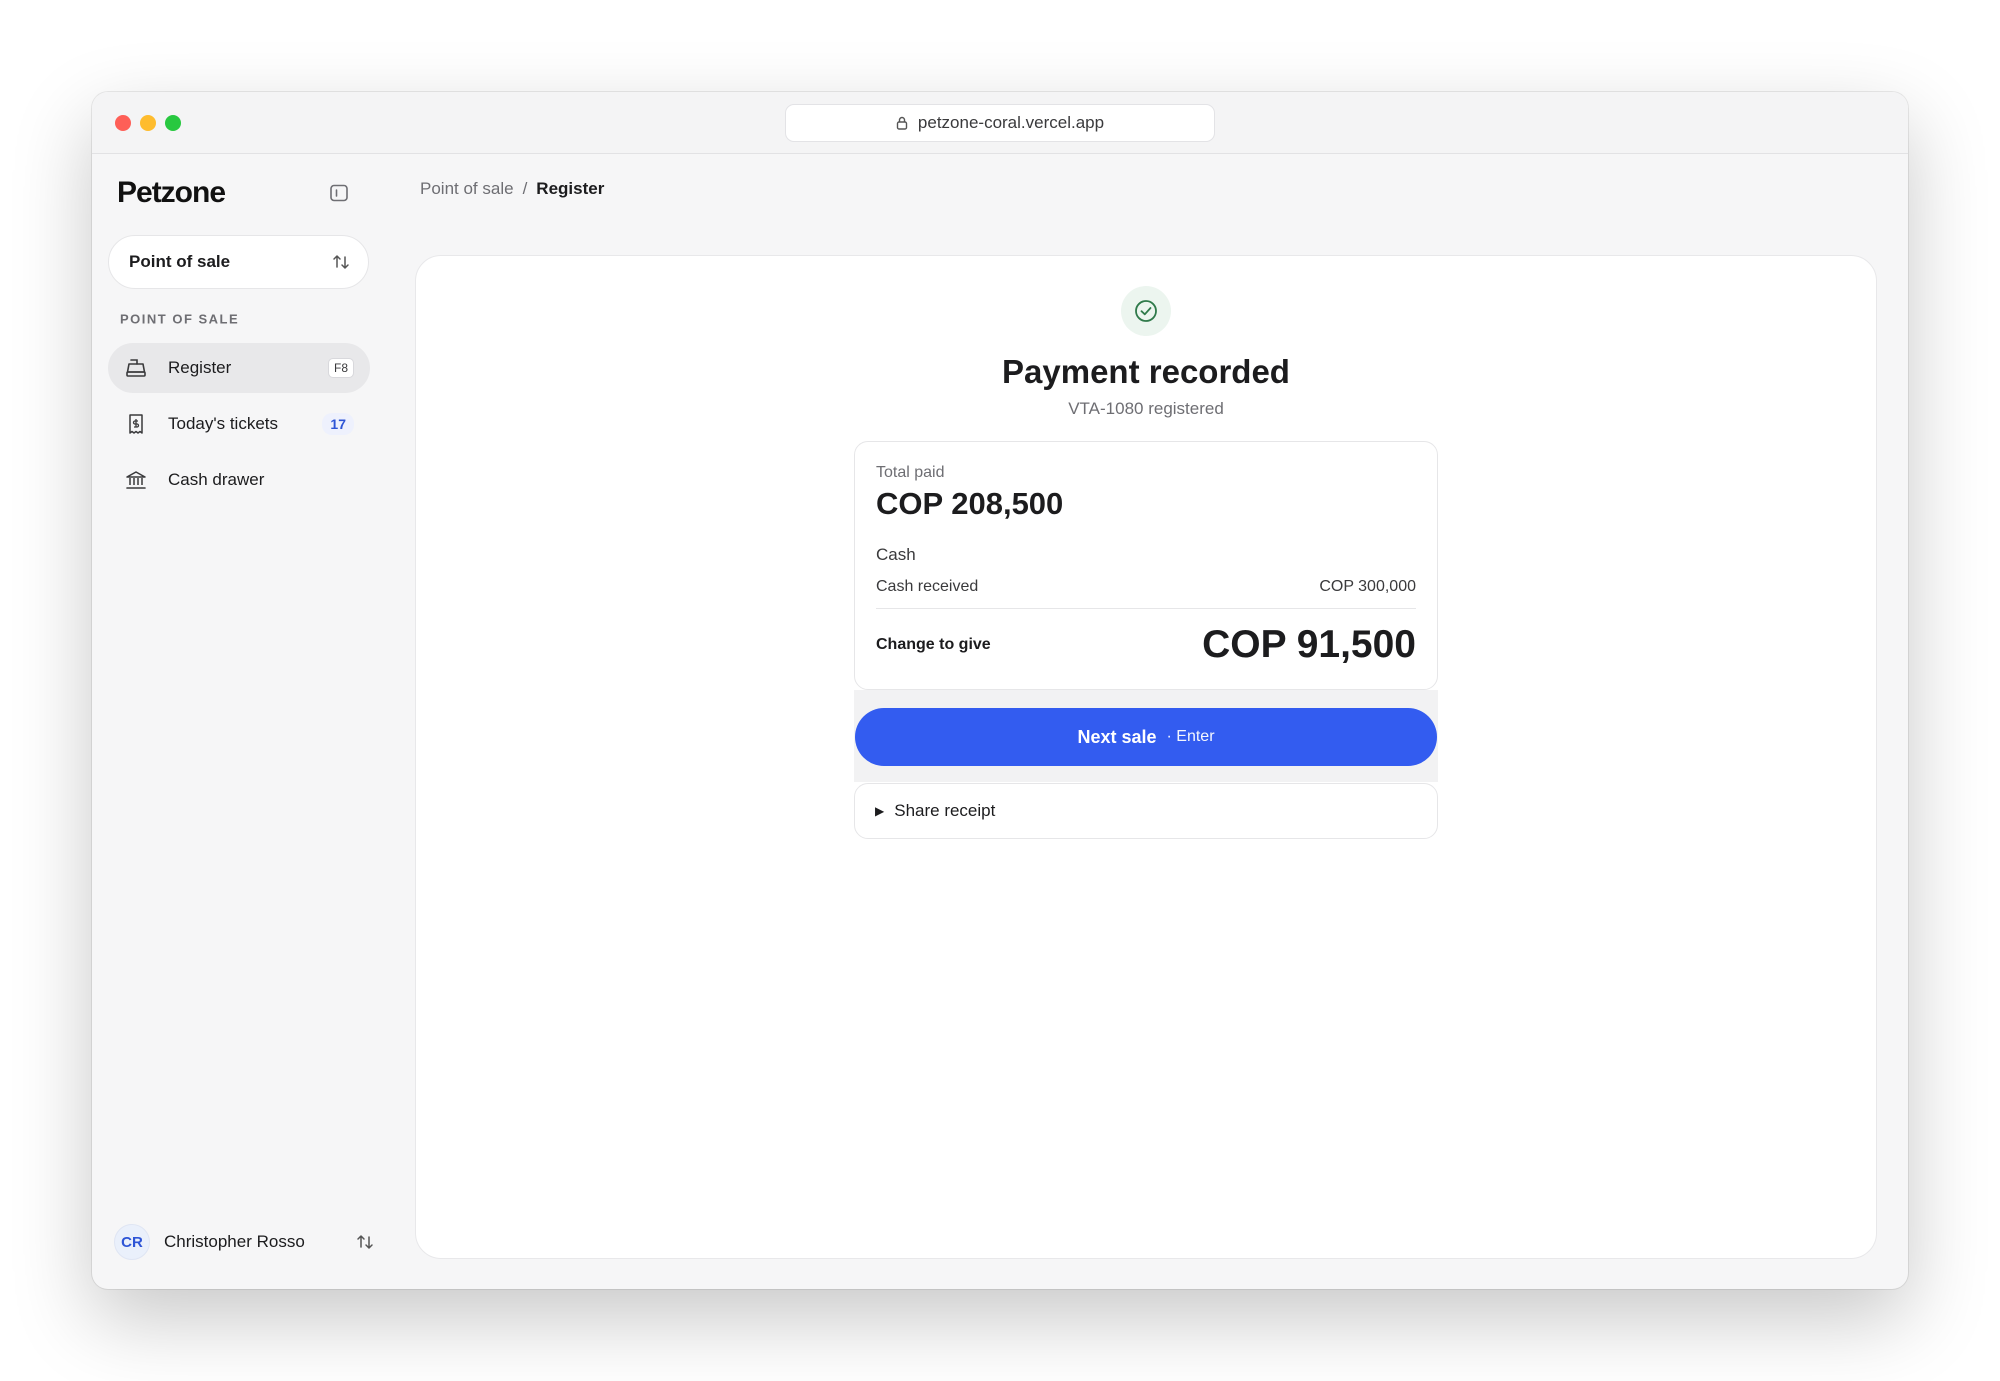 This screenshot has width=2000, height=1381. What do you see at coordinates (1146, 645) in the screenshot?
I see `change-row: Change to give COP 91,500` at bounding box center [1146, 645].